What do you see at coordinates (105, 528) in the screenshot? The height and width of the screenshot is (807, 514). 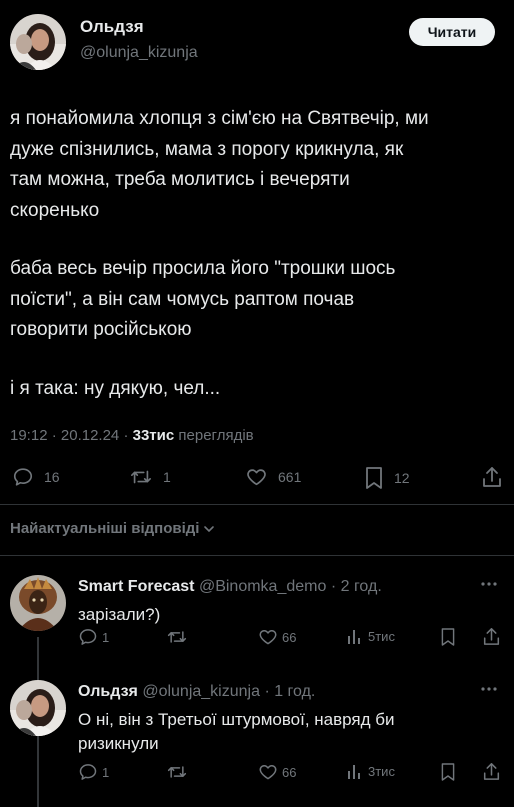 I see `sort-label: Найактуальніші відповіді` at bounding box center [105, 528].